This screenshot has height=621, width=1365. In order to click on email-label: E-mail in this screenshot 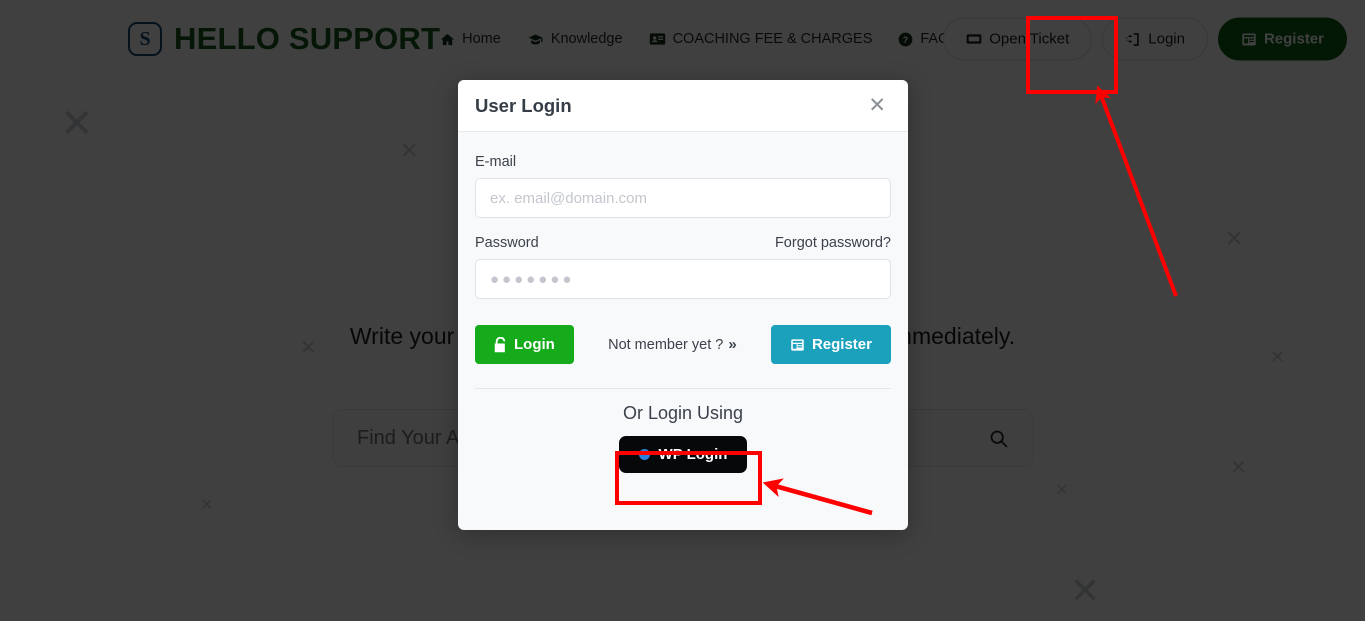, I will do `click(496, 162)`.